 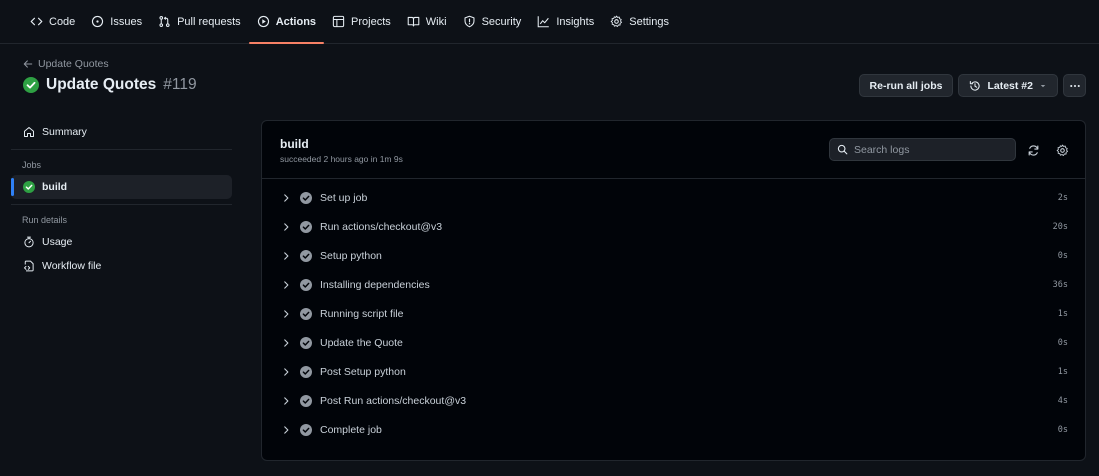 I want to click on back-to-workflow-link: Update Quotes, so click(x=66, y=64).